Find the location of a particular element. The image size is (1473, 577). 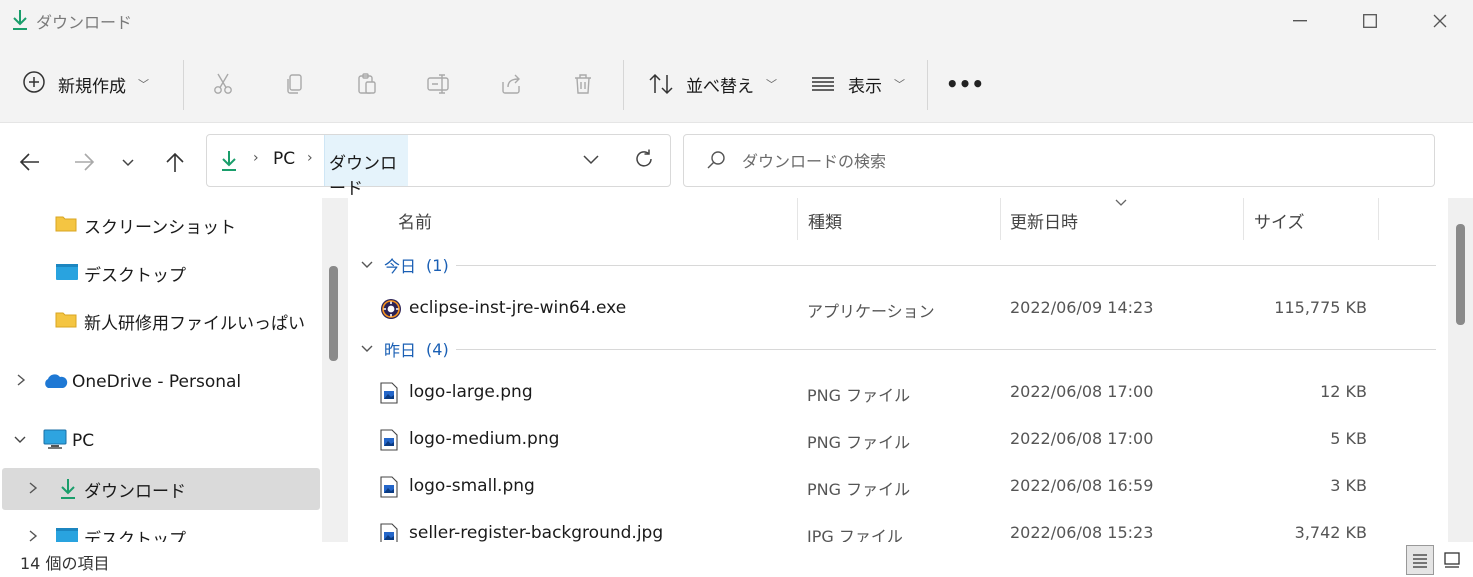

sort-arrows-icon is located at coordinates (661, 84).